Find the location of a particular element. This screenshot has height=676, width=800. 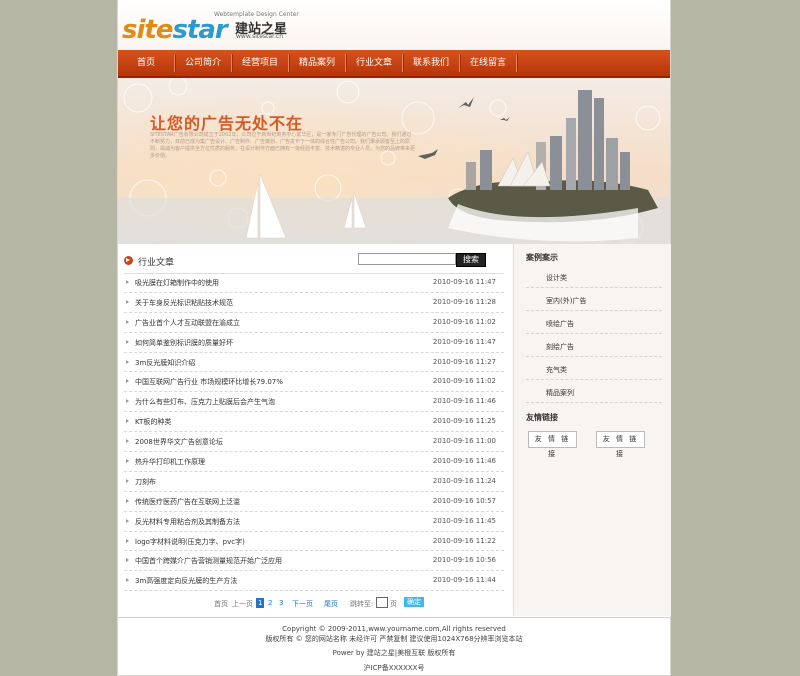

pager-page-unit: 页 is located at coordinates (393, 604).